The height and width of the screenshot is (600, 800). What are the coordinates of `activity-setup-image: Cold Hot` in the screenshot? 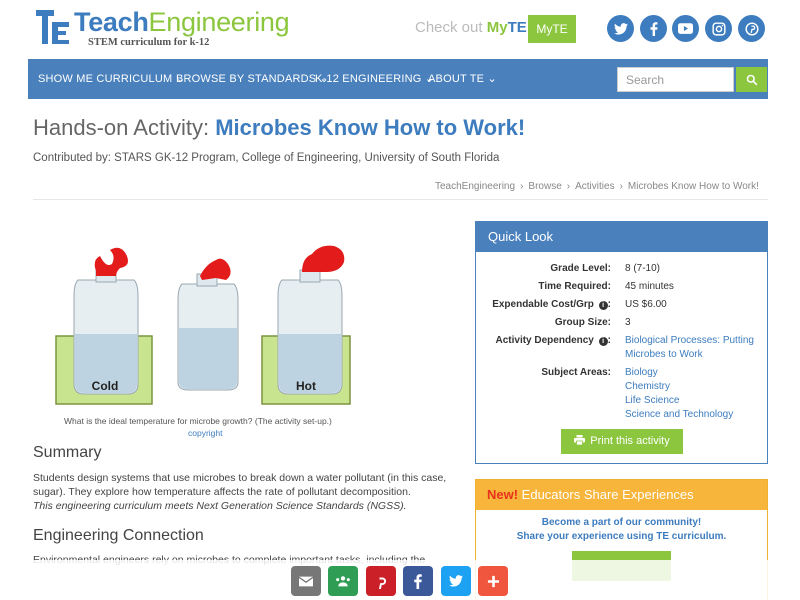 It's located at (240, 327).